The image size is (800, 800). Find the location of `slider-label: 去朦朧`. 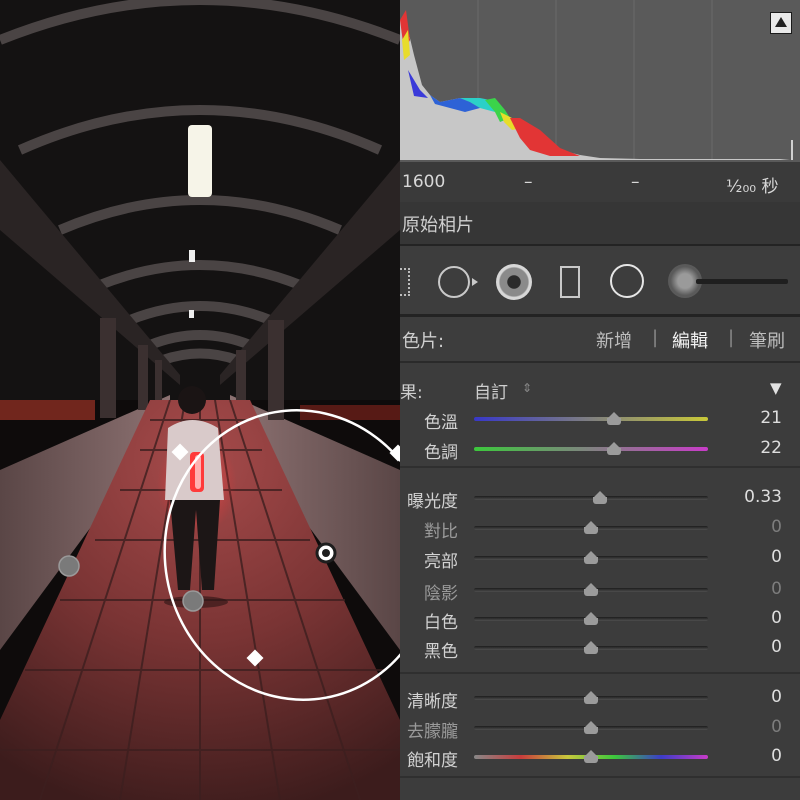

slider-label: 去朦朧 is located at coordinates (432, 732).